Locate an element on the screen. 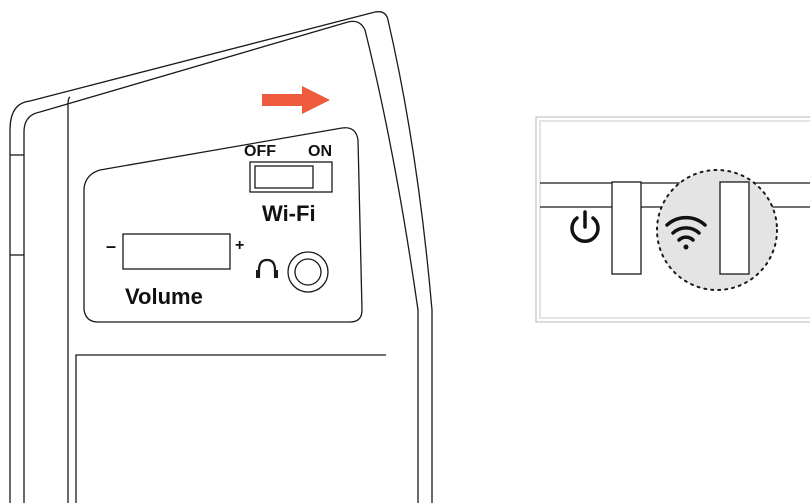 The image size is (810, 503). wifi-switch-knob is located at coordinates (284, 177).